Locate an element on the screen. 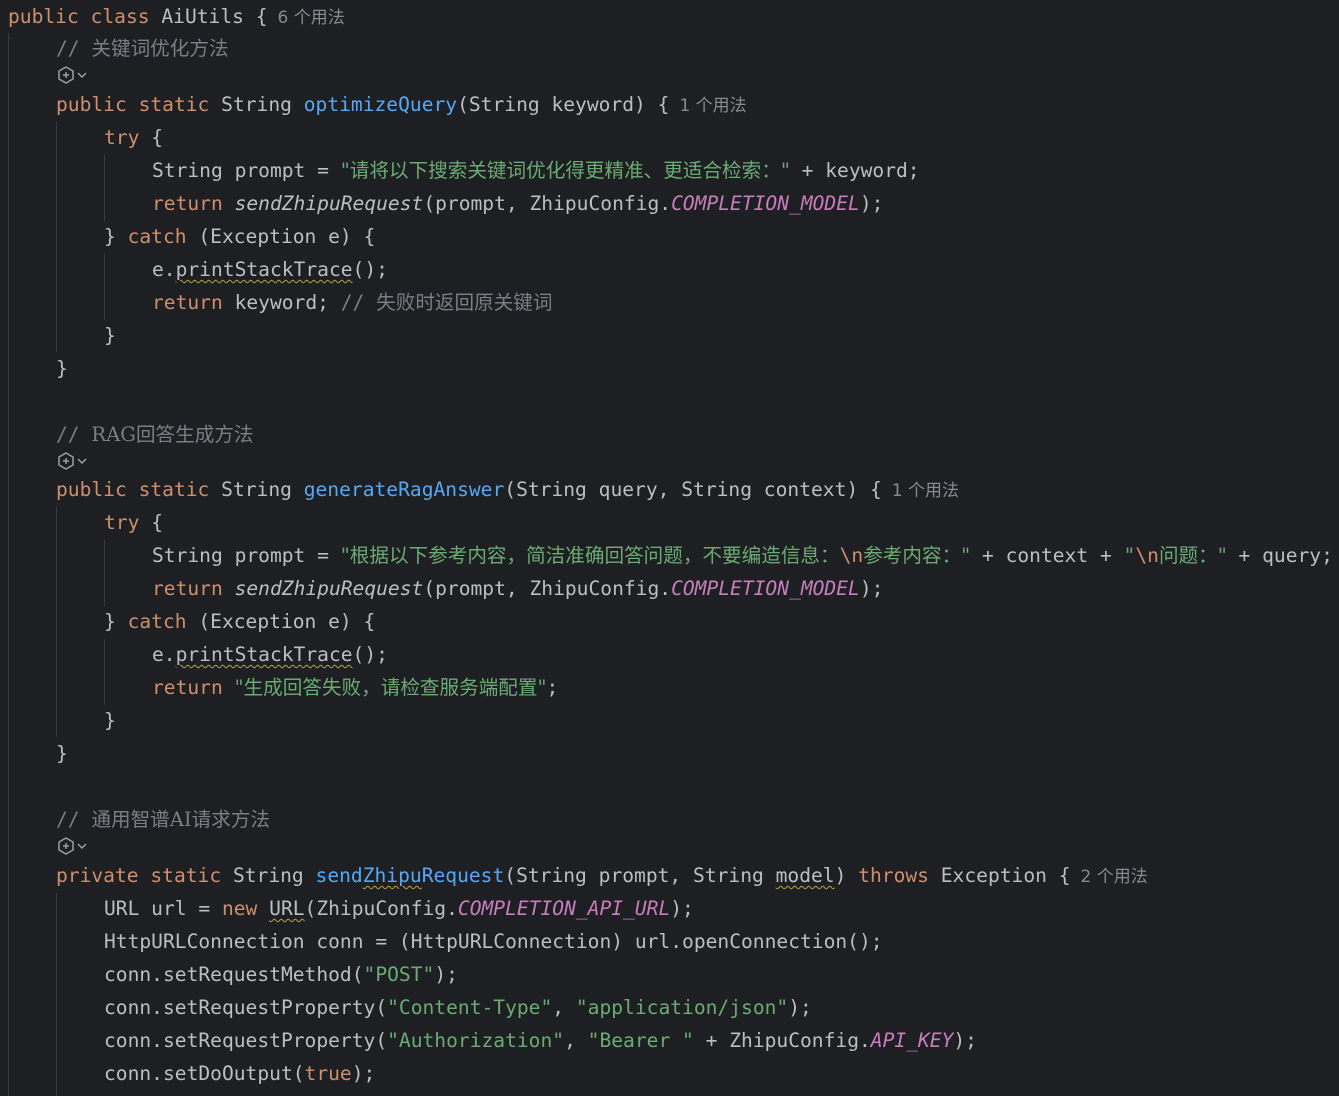  usages-hint: 6 个用法 is located at coordinates (311, 18).